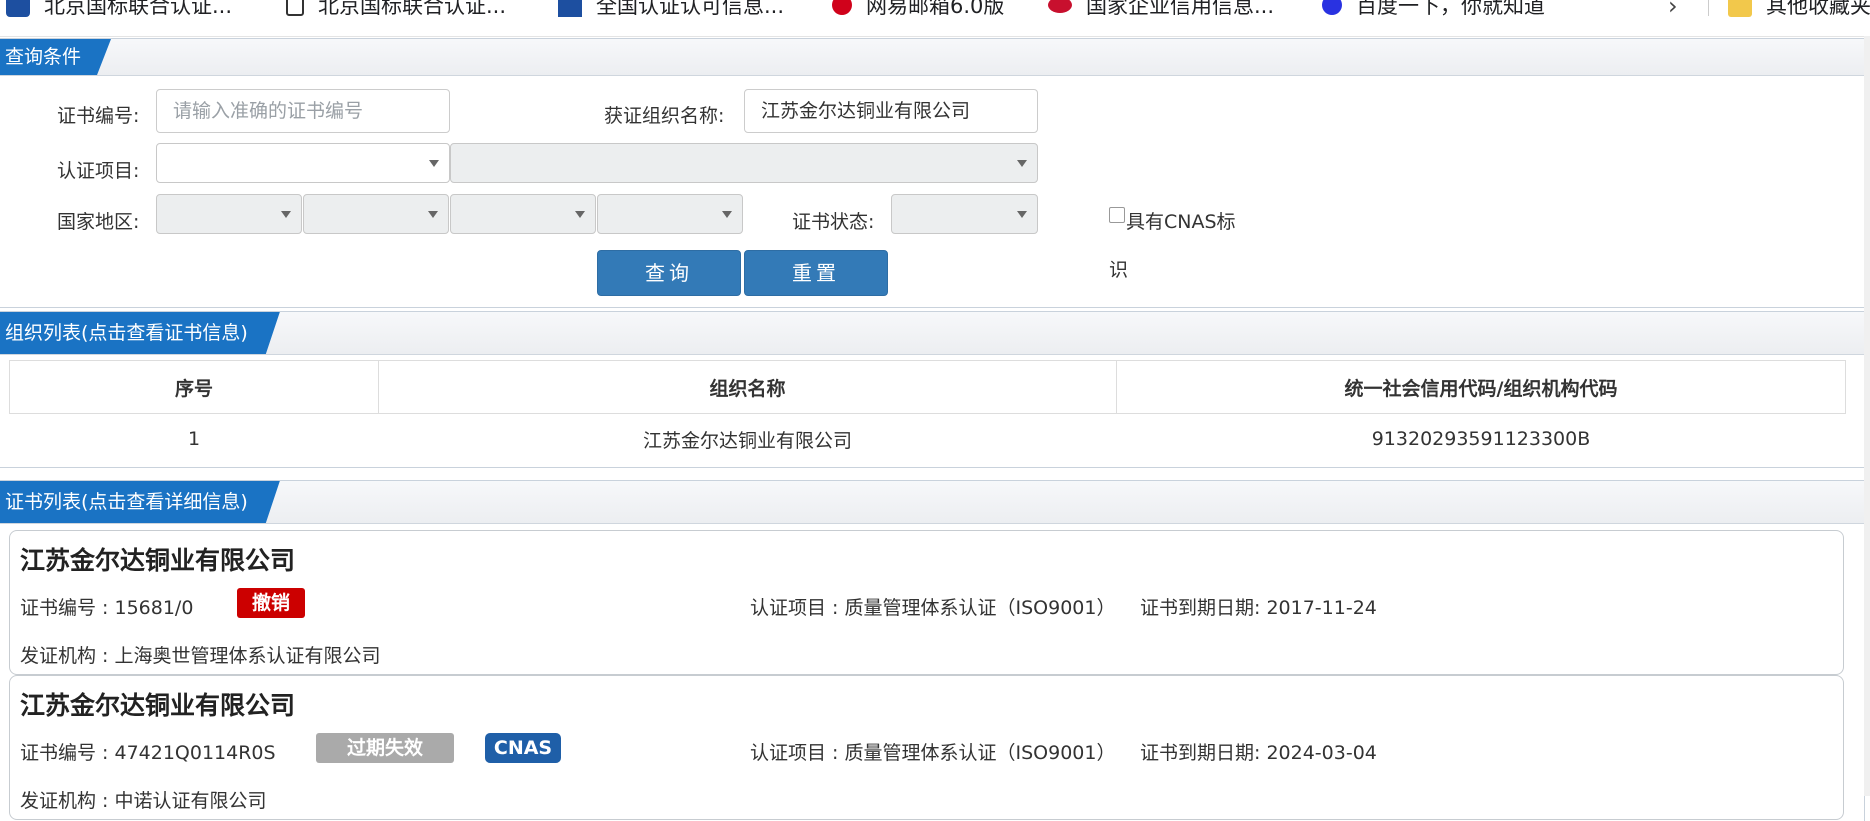 This screenshot has width=1870, height=821. Describe the element at coordinates (833, 222) in the screenshot. I see `status-label: 证书状态:` at that location.